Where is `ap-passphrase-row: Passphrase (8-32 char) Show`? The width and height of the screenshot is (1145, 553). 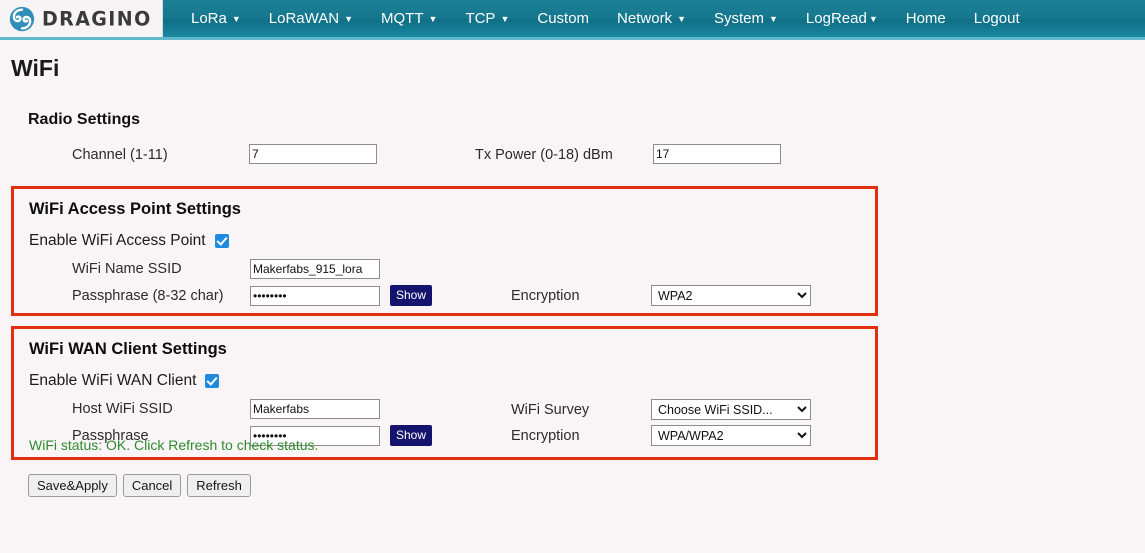
ap-passphrase-row: Passphrase (8-32 char) Show is located at coordinates (252, 295).